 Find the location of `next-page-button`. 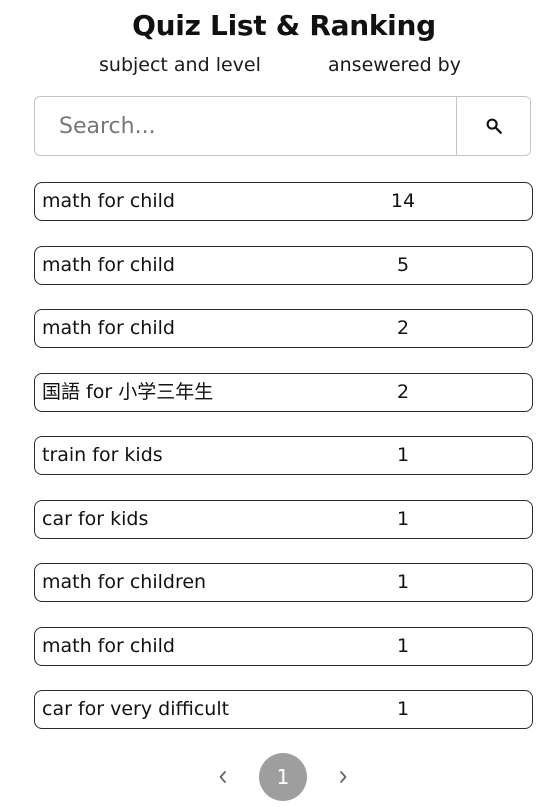

next-page-button is located at coordinates (343, 777).